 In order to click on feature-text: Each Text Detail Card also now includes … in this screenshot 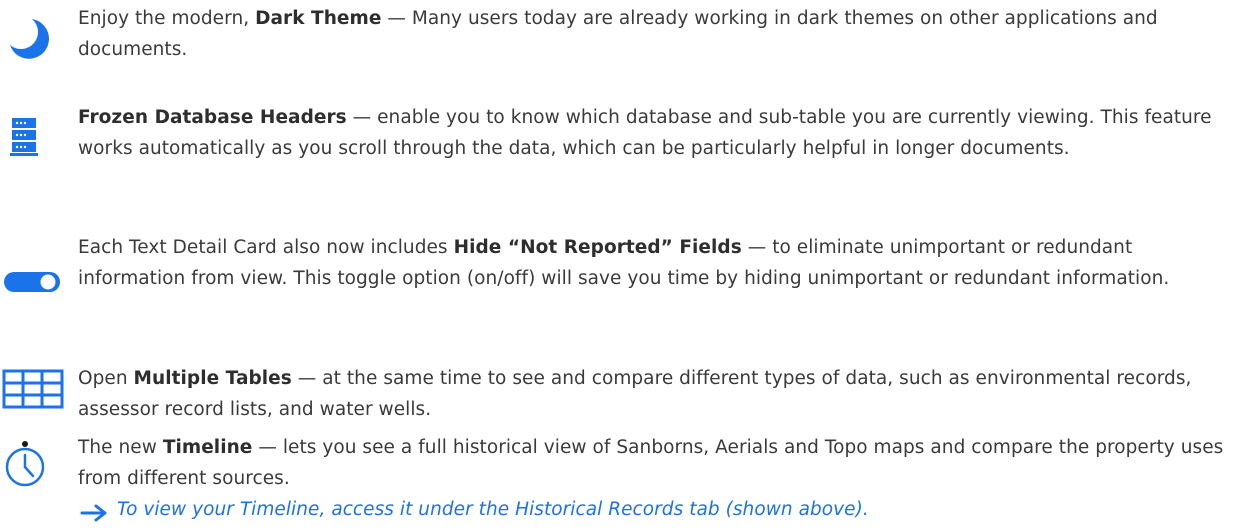, I will do `click(655, 263)`.